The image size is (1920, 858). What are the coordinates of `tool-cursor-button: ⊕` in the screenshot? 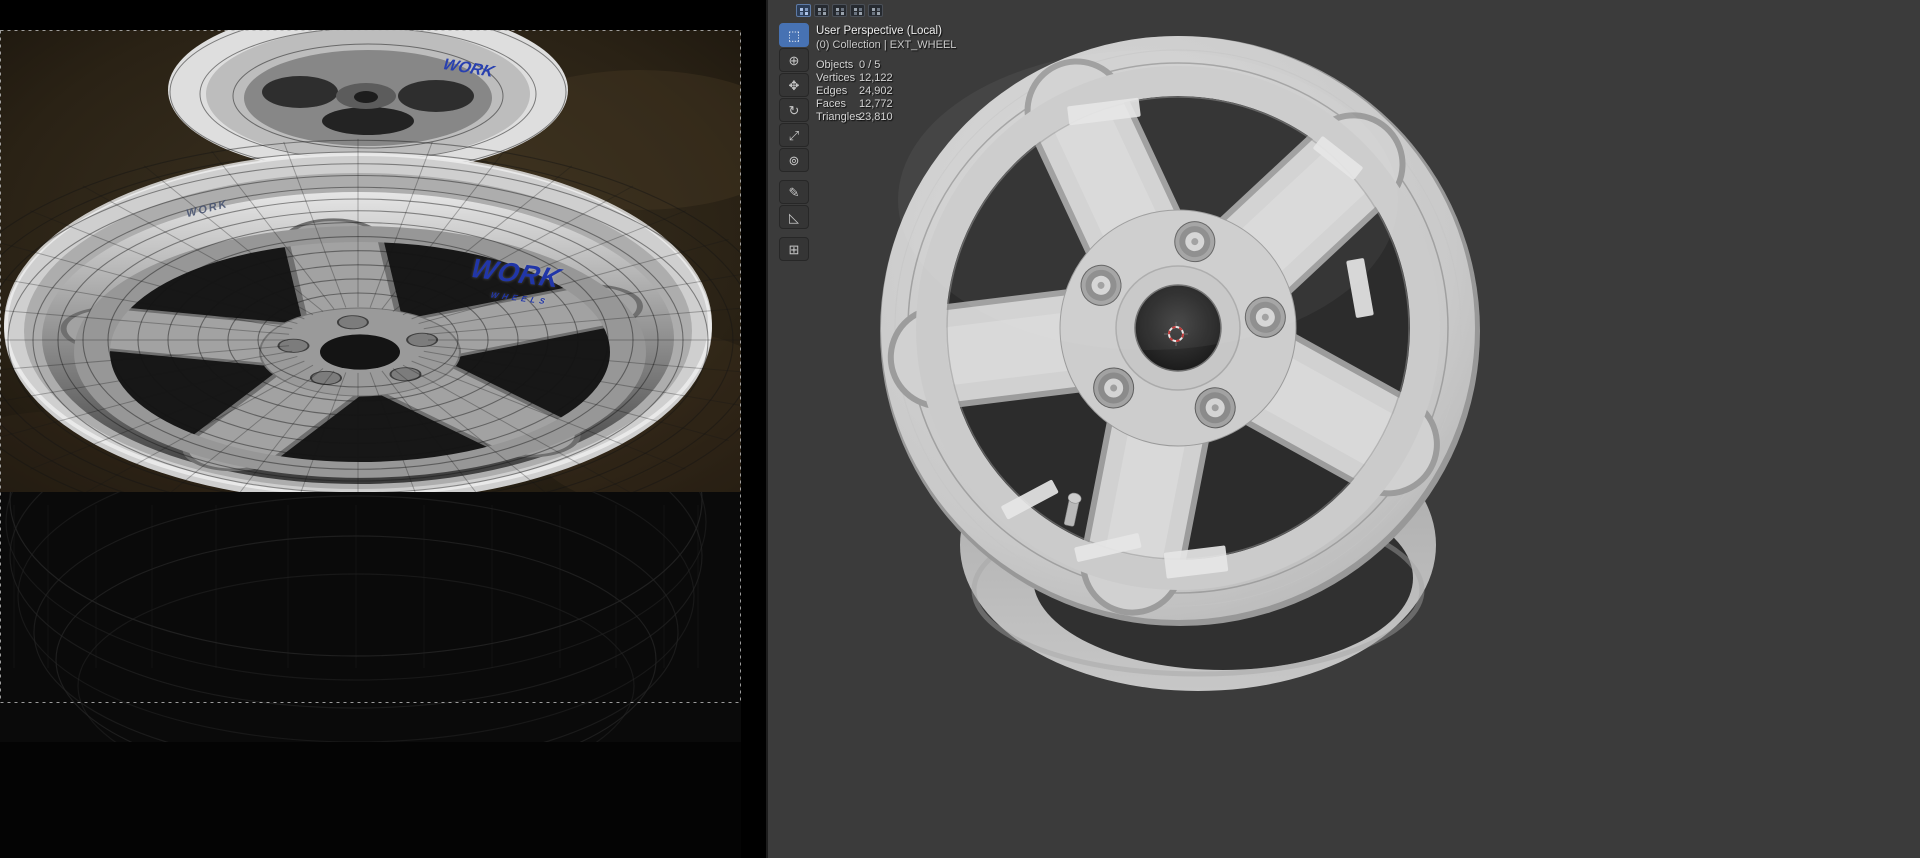 It's located at (794, 60).